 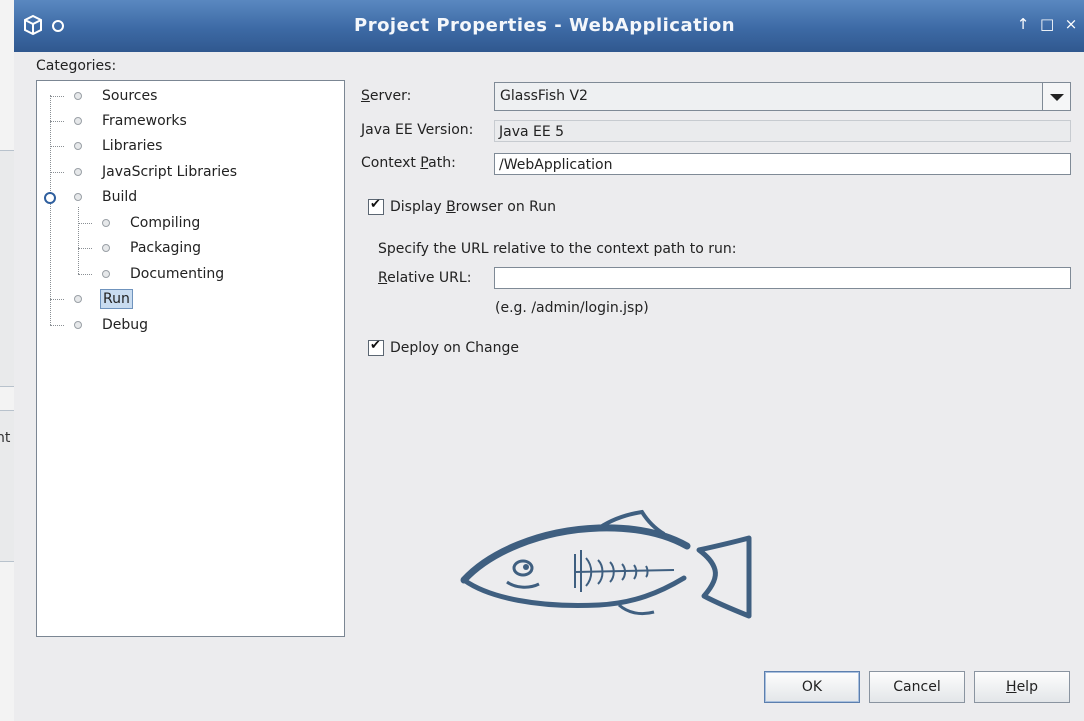 I want to click on cancel-button: Cancel, so click(x=917, y=687).